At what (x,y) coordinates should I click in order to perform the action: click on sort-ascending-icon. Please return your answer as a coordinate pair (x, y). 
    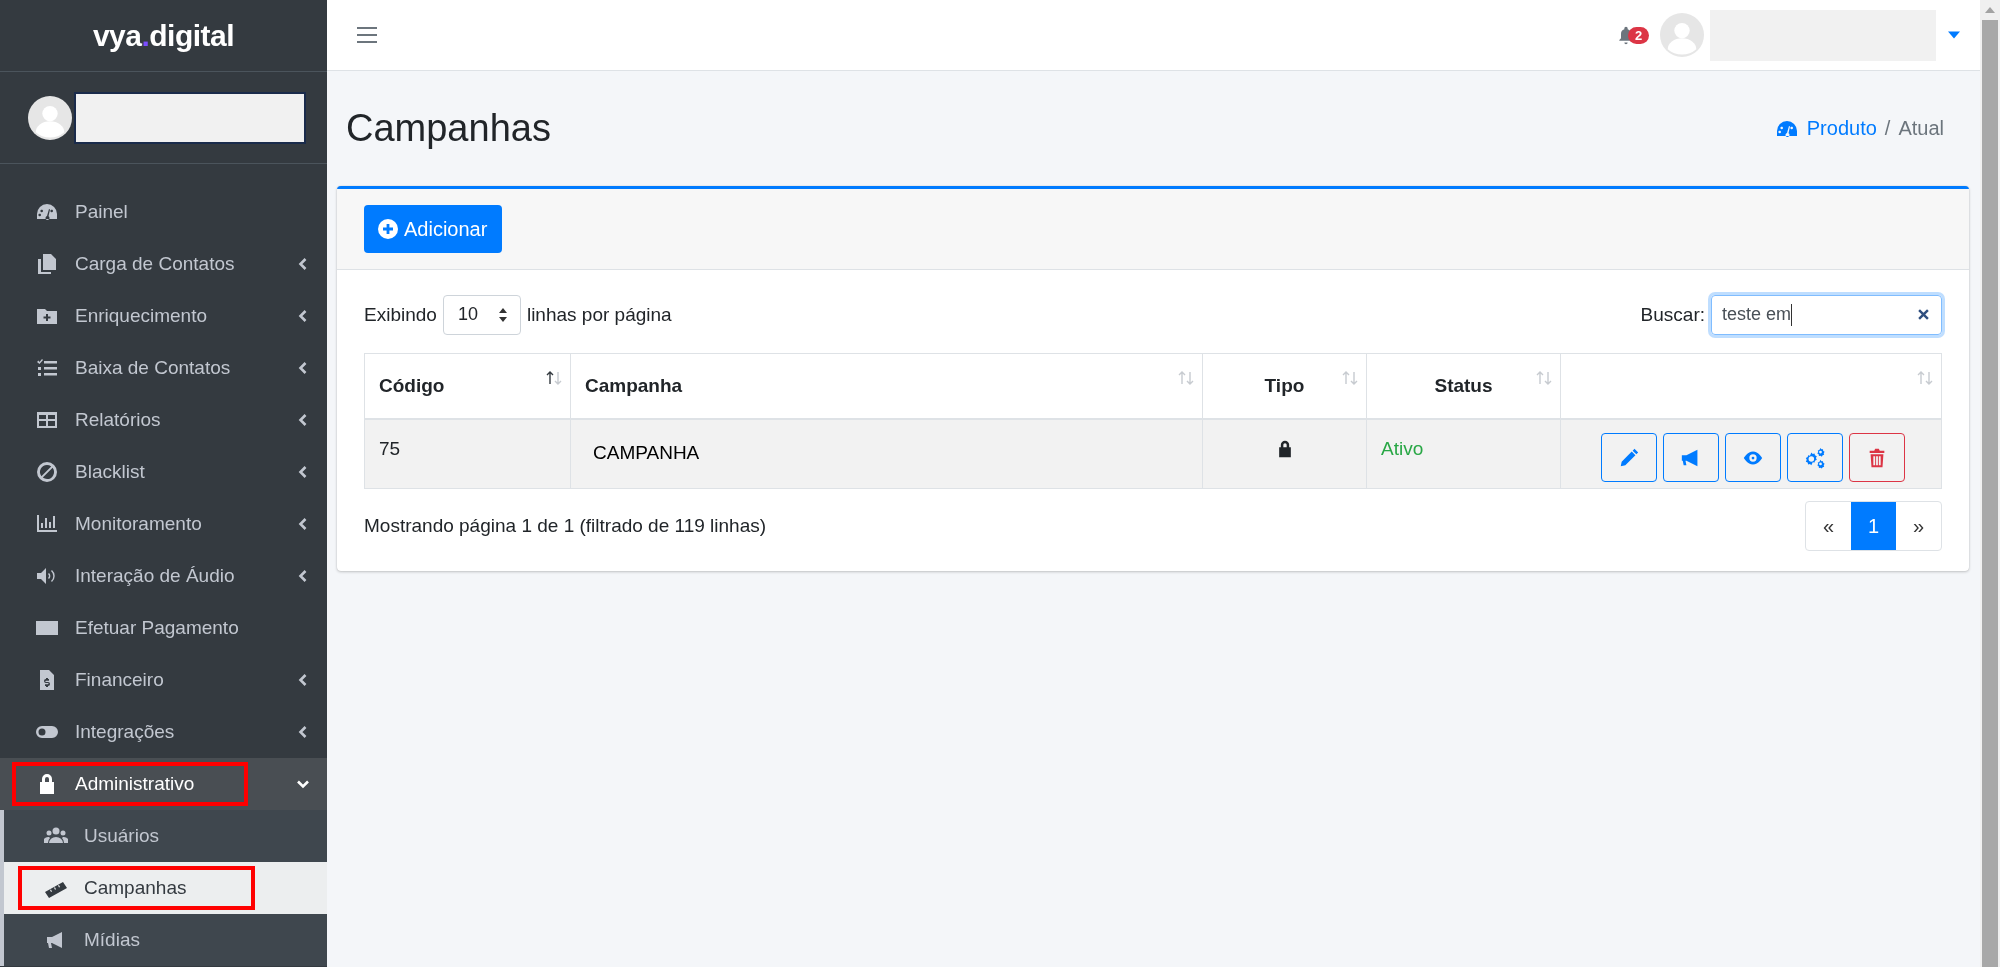
    Looking at the image, I should click on (554, 378).